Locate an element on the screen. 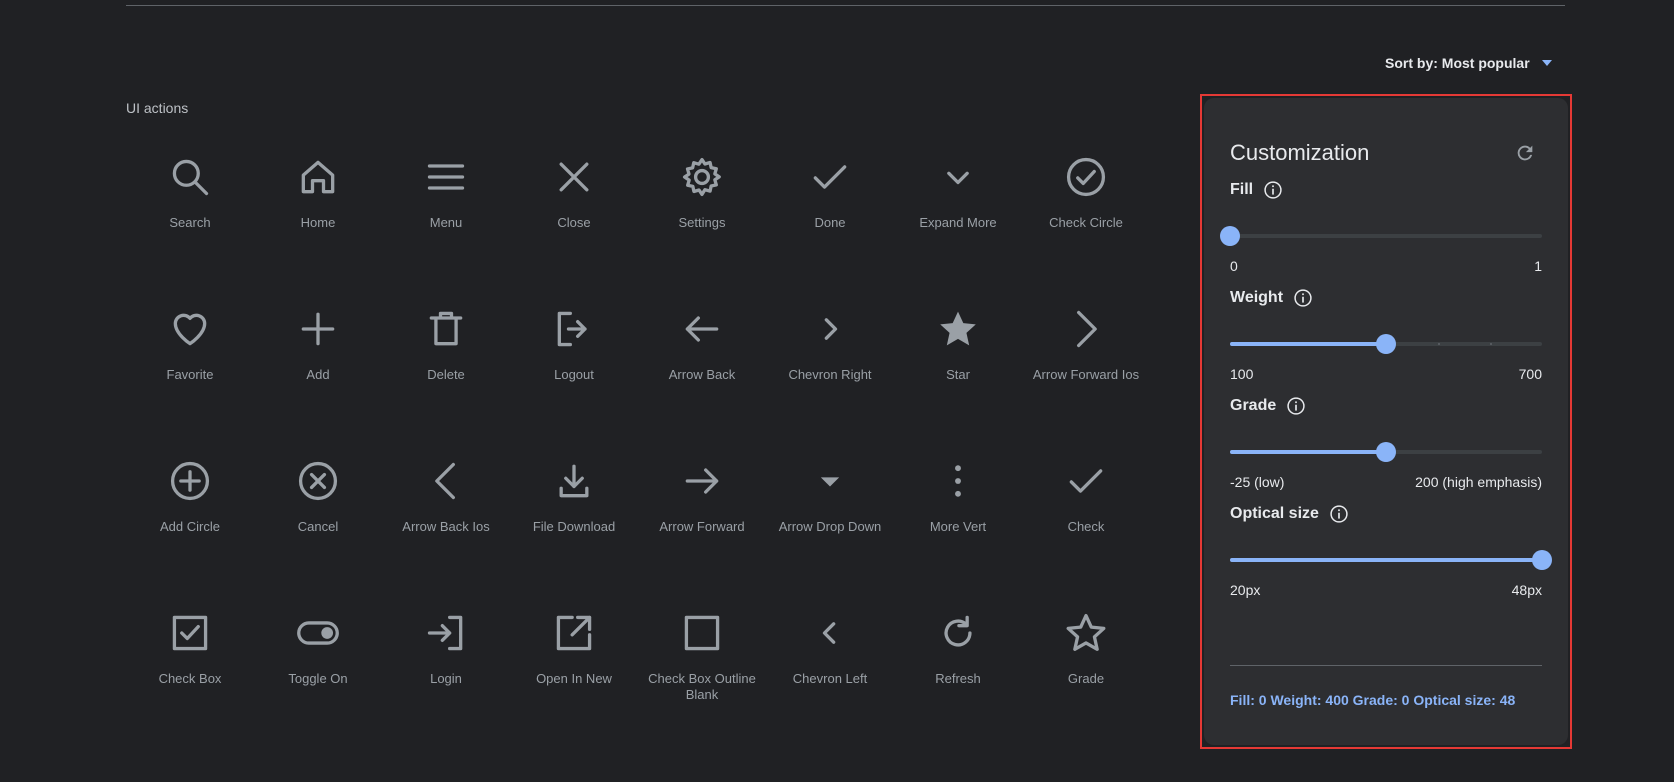  logout-icon is located at coordinates (574, 329).